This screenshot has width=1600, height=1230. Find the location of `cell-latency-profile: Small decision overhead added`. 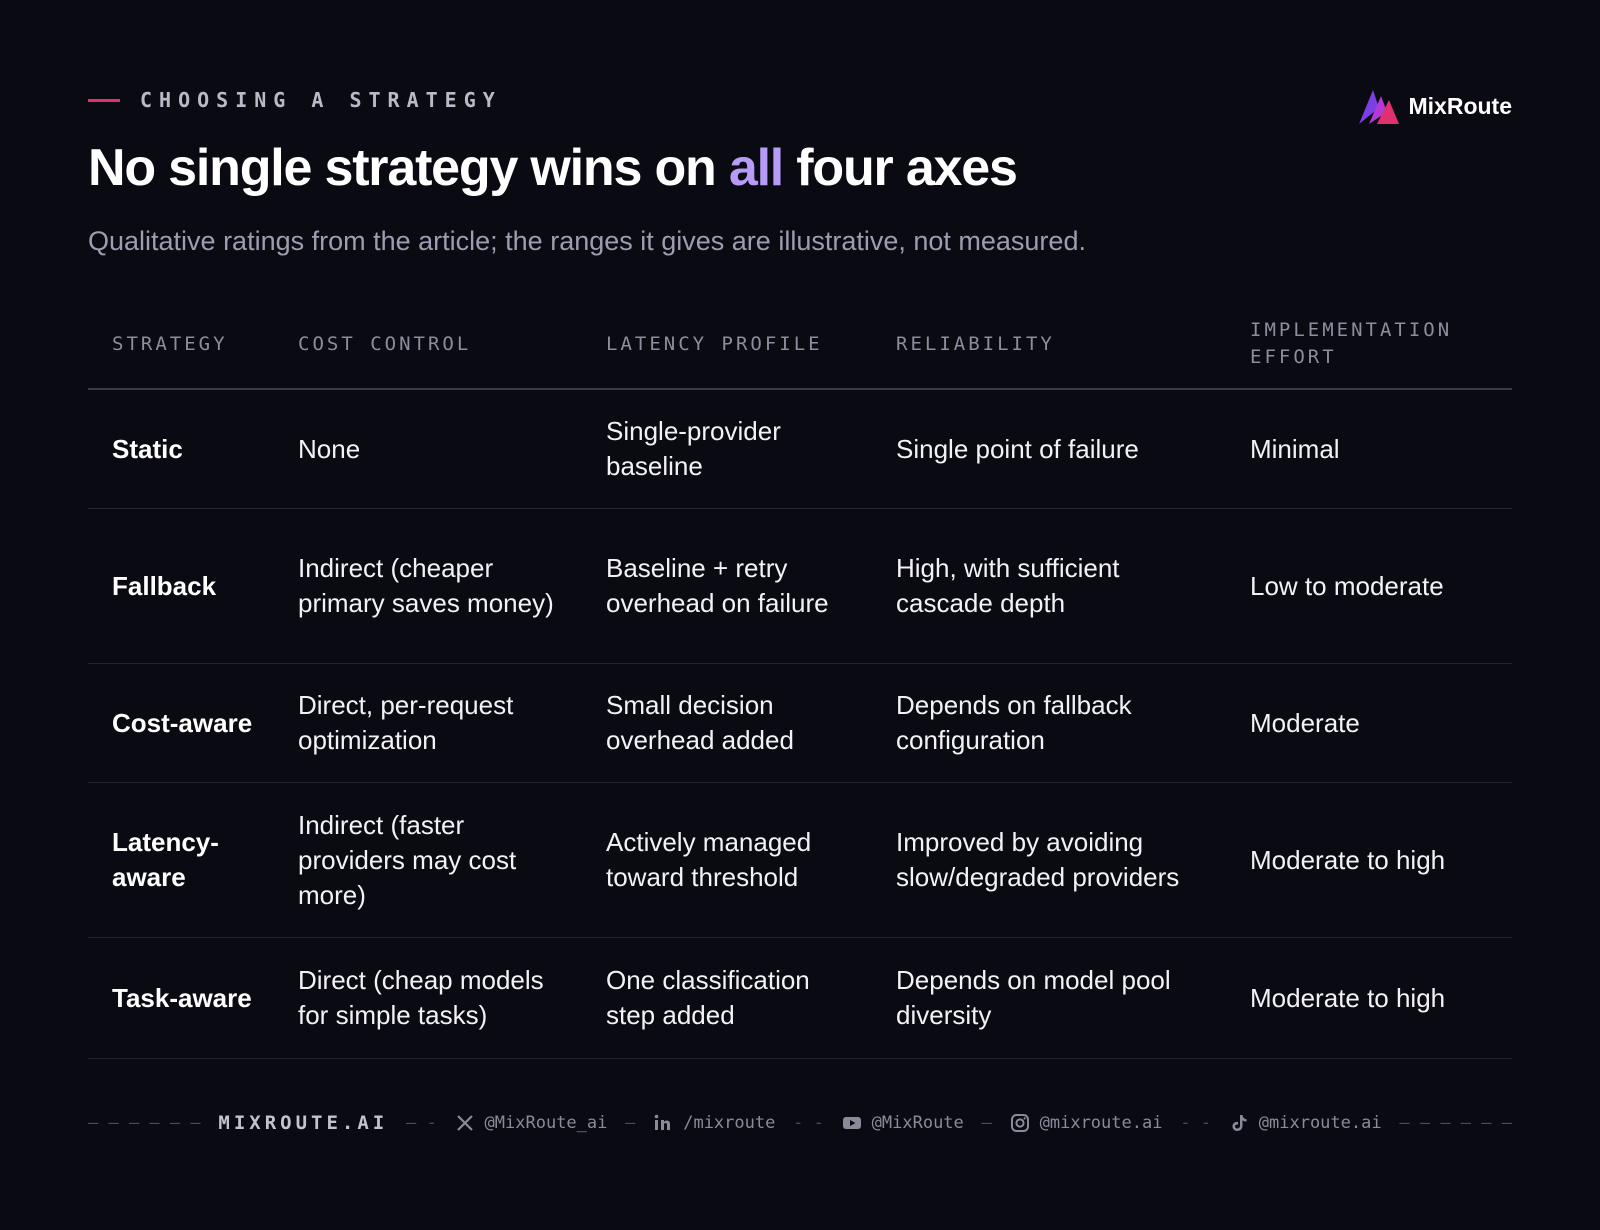

cell-latency-profile: Small decision overhead added is located at coordinates (700, 722).